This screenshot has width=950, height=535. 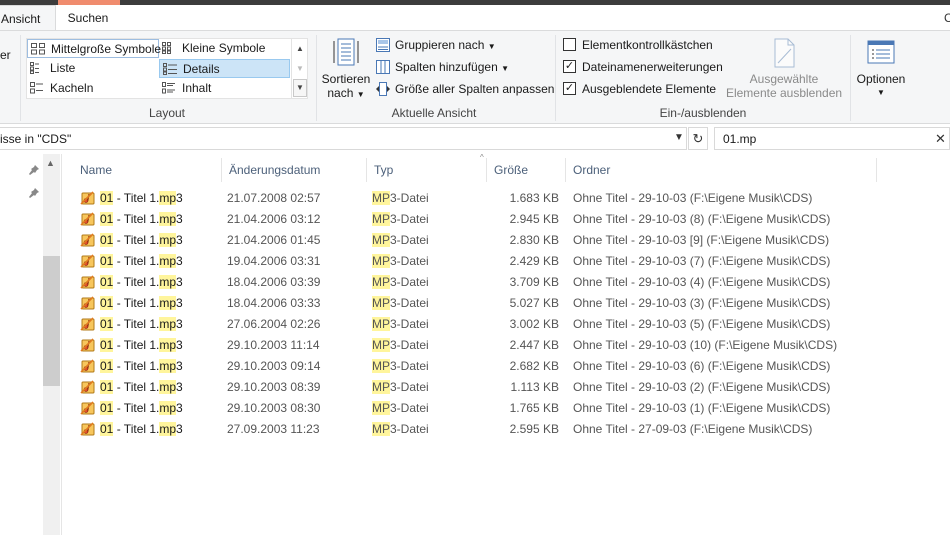 I want to click on hide-selected-button: Ausgewählte Elemente ausblenden, so click(x=784, y=68).